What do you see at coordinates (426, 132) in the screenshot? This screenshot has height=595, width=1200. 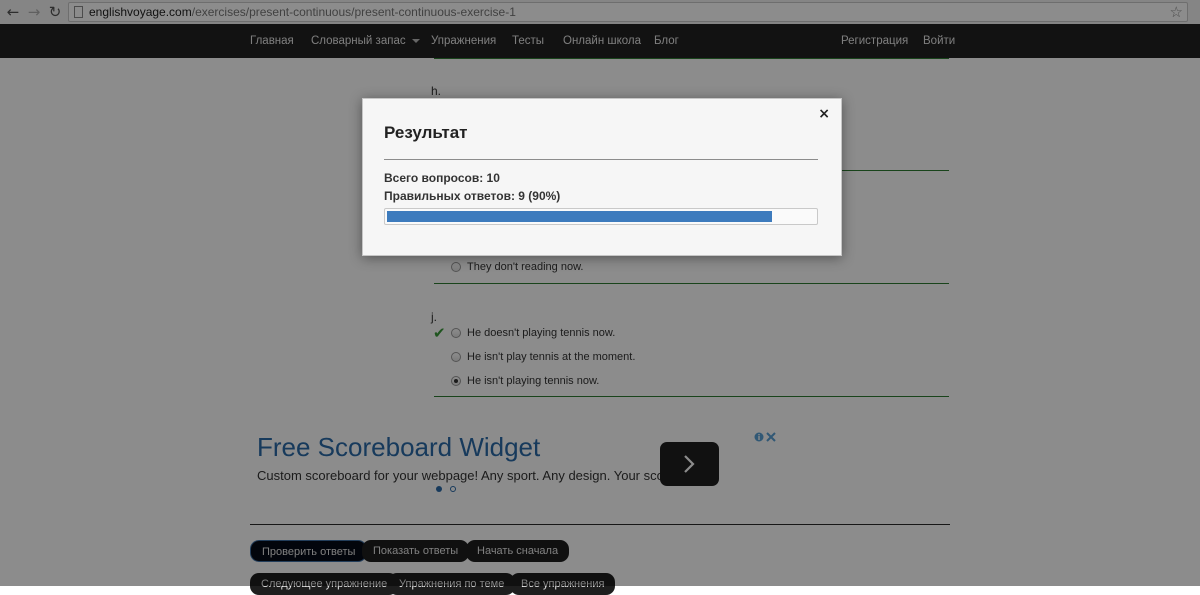 I see `modal-title: Результат` at bounding box center [426, 132].